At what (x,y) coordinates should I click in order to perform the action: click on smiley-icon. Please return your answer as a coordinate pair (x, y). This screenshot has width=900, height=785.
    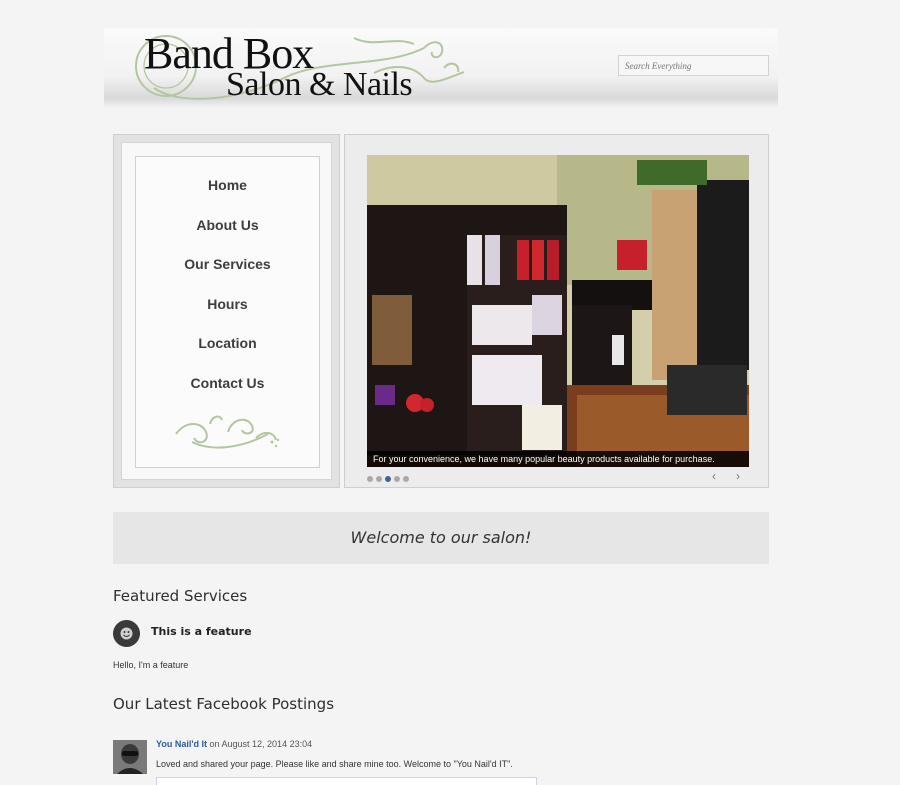
    Looking at the image, I should click on (126, 633).